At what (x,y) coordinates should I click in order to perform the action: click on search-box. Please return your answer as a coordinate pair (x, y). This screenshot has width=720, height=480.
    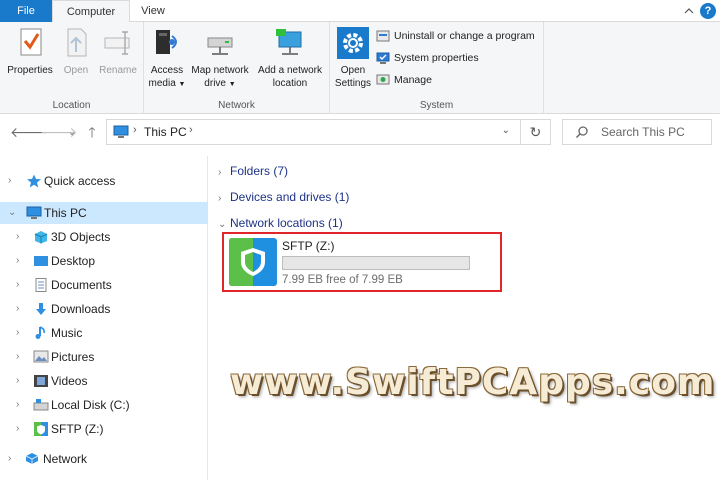
    Looking at the image, I should click on (637, 132).